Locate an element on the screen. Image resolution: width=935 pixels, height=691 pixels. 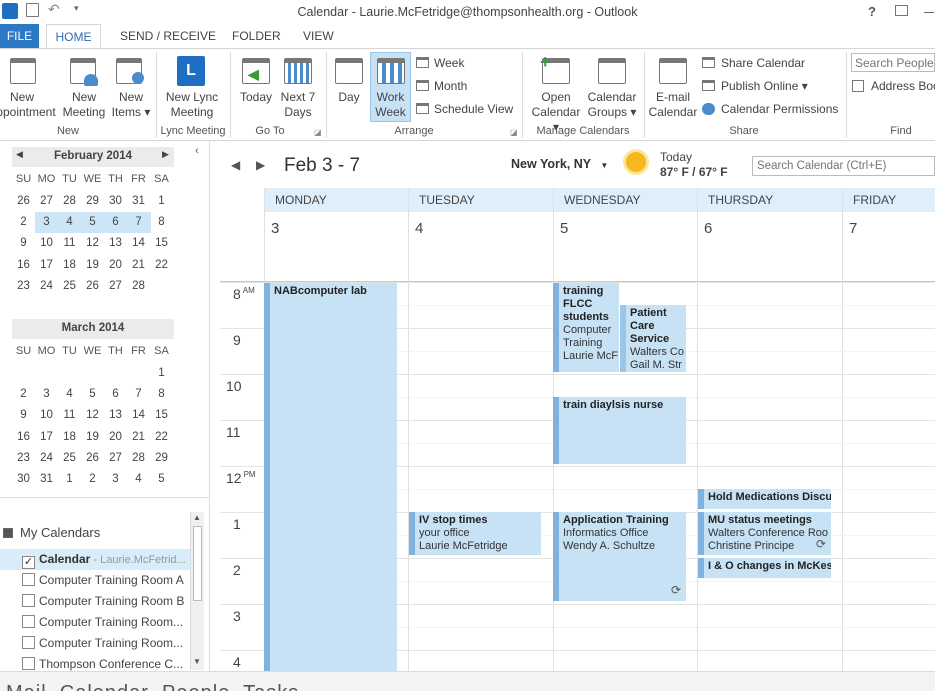
tab-folder: FOLDER is located at coordinates (256, 36).